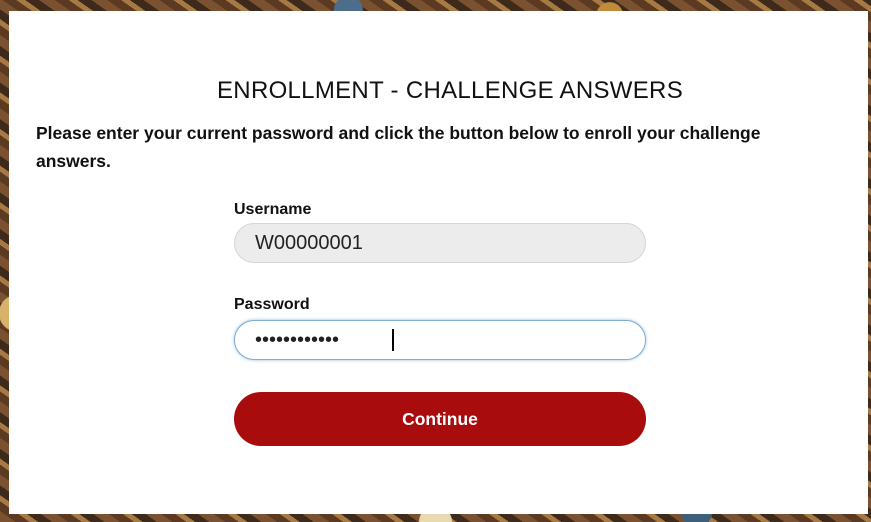  Describe the element at coordinates (272, 304) in the screenshot. I see `password-label: Password` at that location.